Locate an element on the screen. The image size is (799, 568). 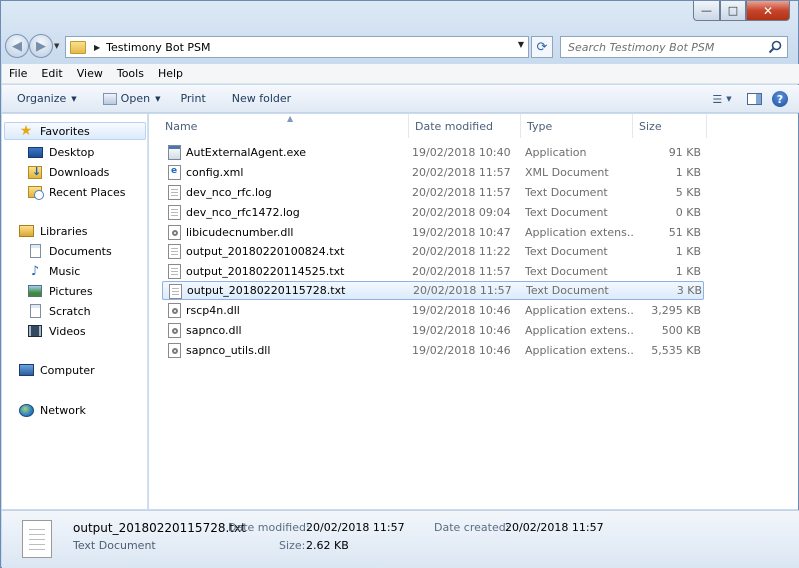
sidebar-item-label: Favorites is located at coordinates (65, 131).